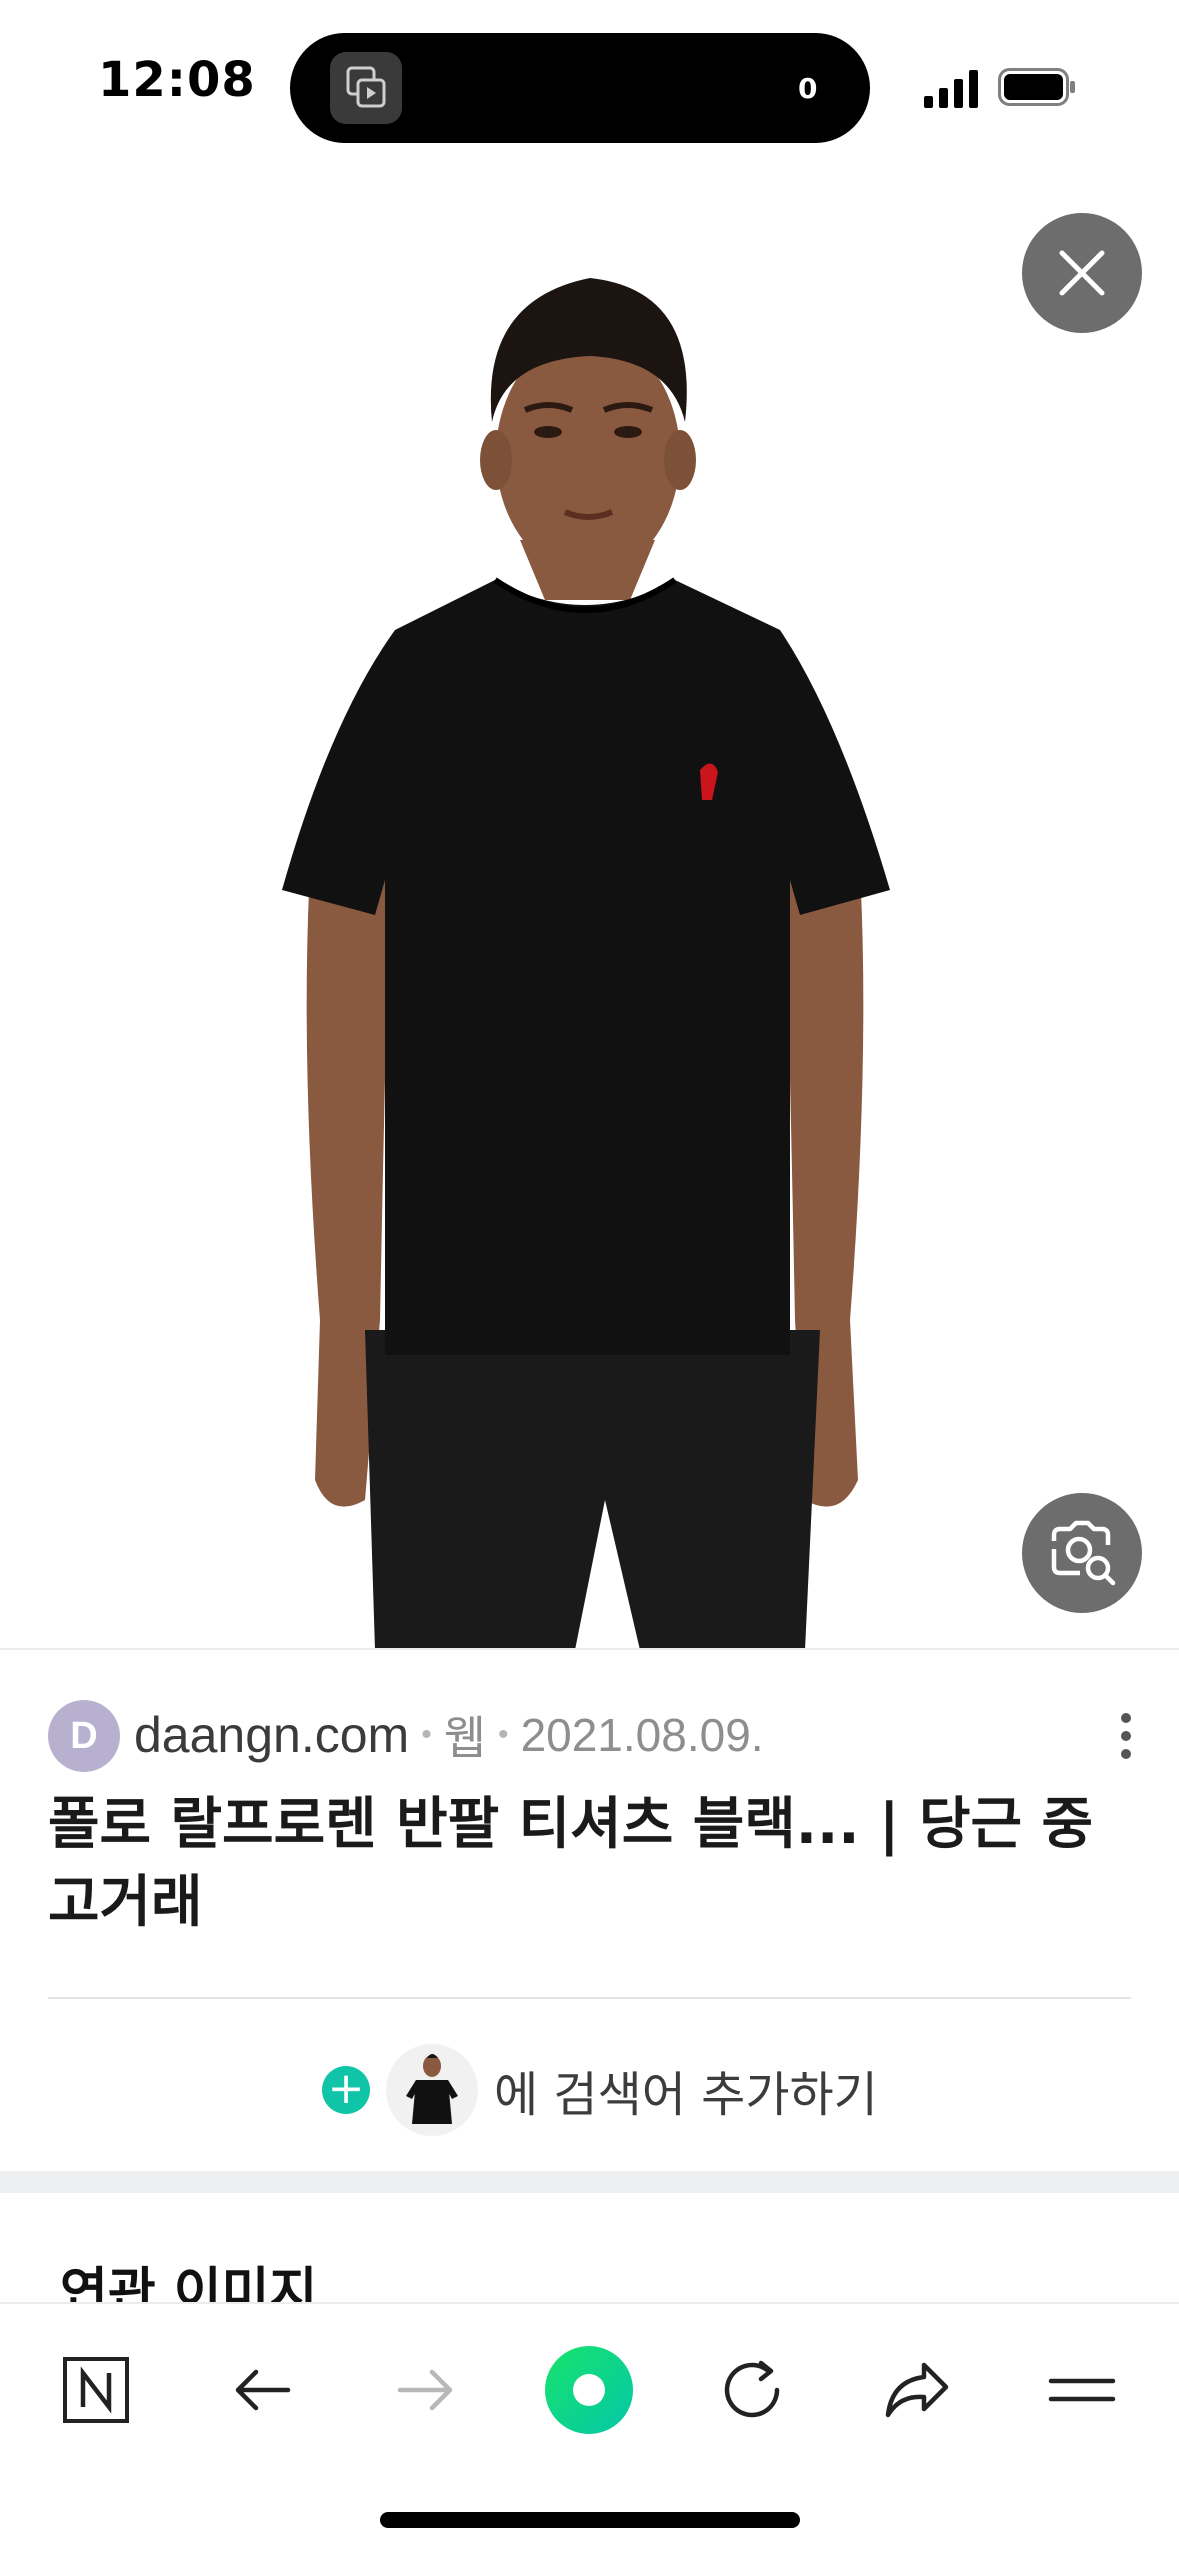 Image resolution: width=1179 pixels, height=2556 pixels. I want to click on battery-icon, so click(1036, 87).